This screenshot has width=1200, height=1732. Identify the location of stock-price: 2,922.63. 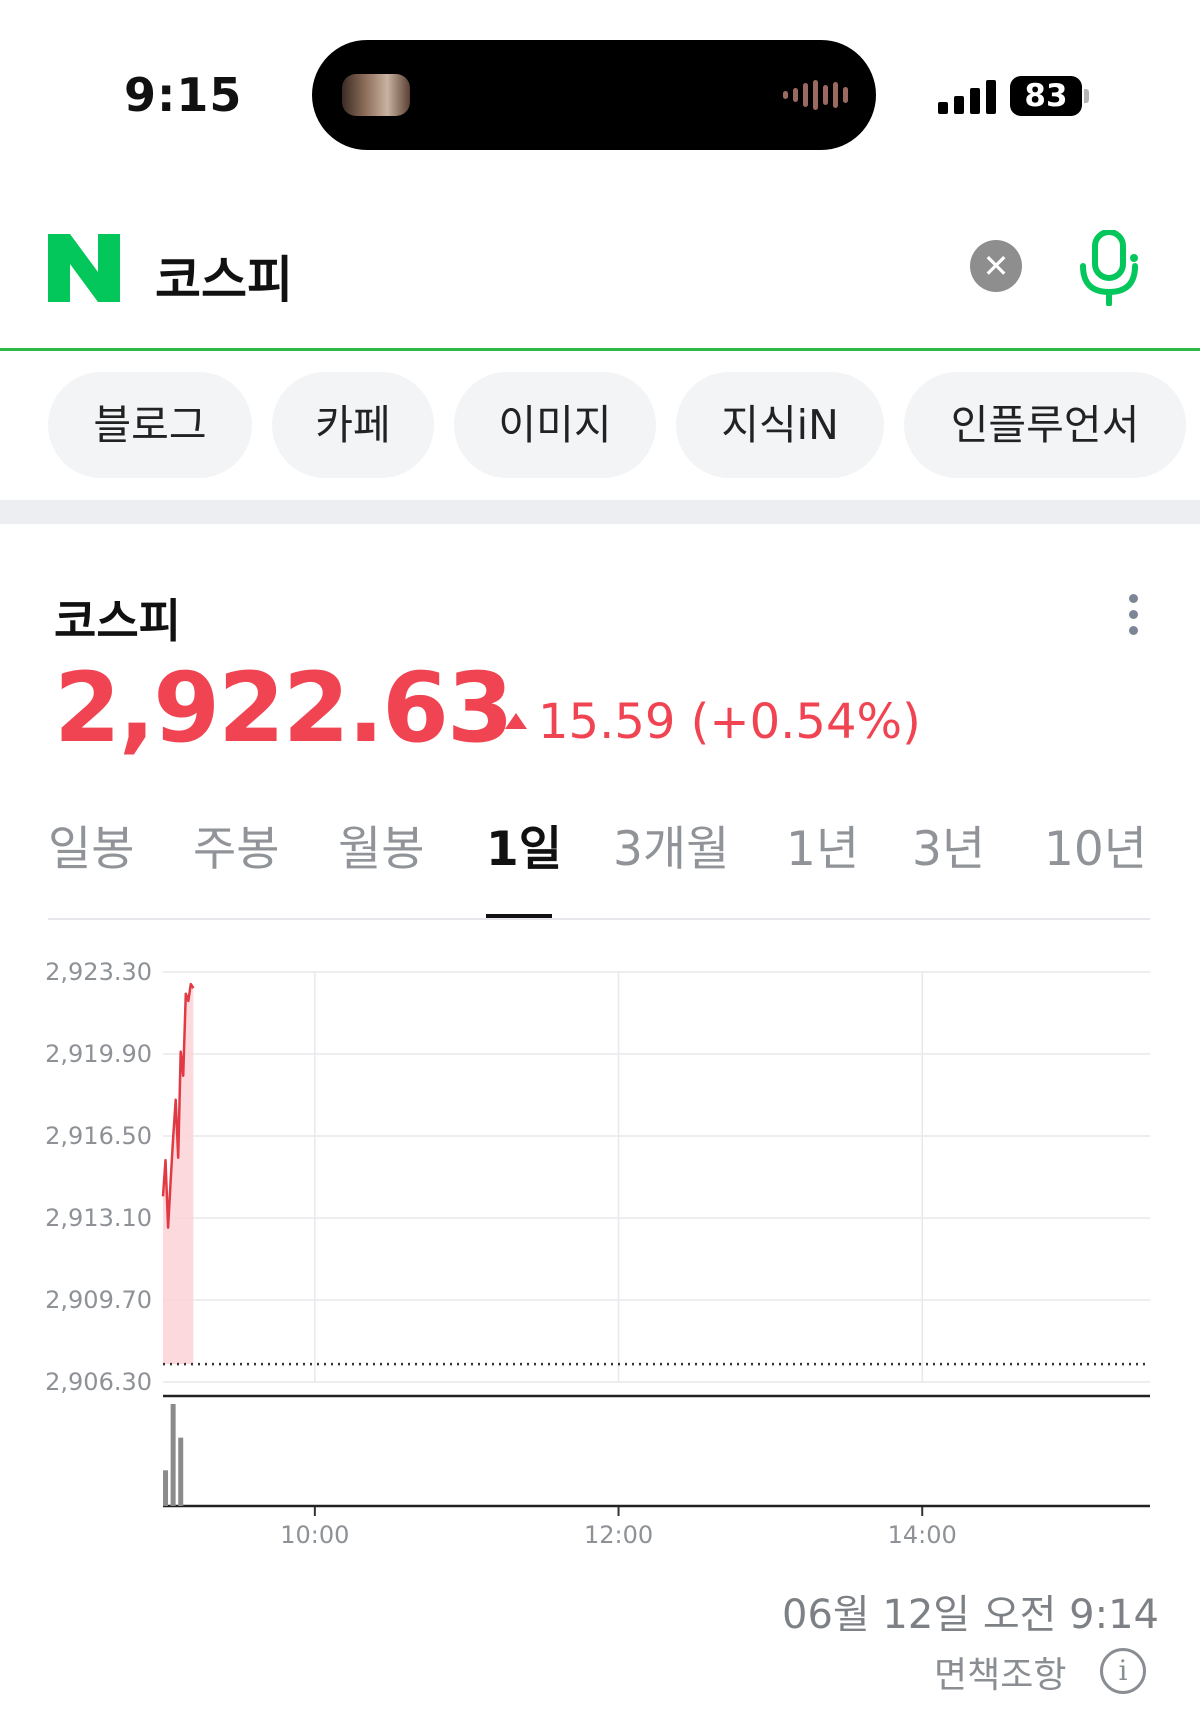
(284, 708).